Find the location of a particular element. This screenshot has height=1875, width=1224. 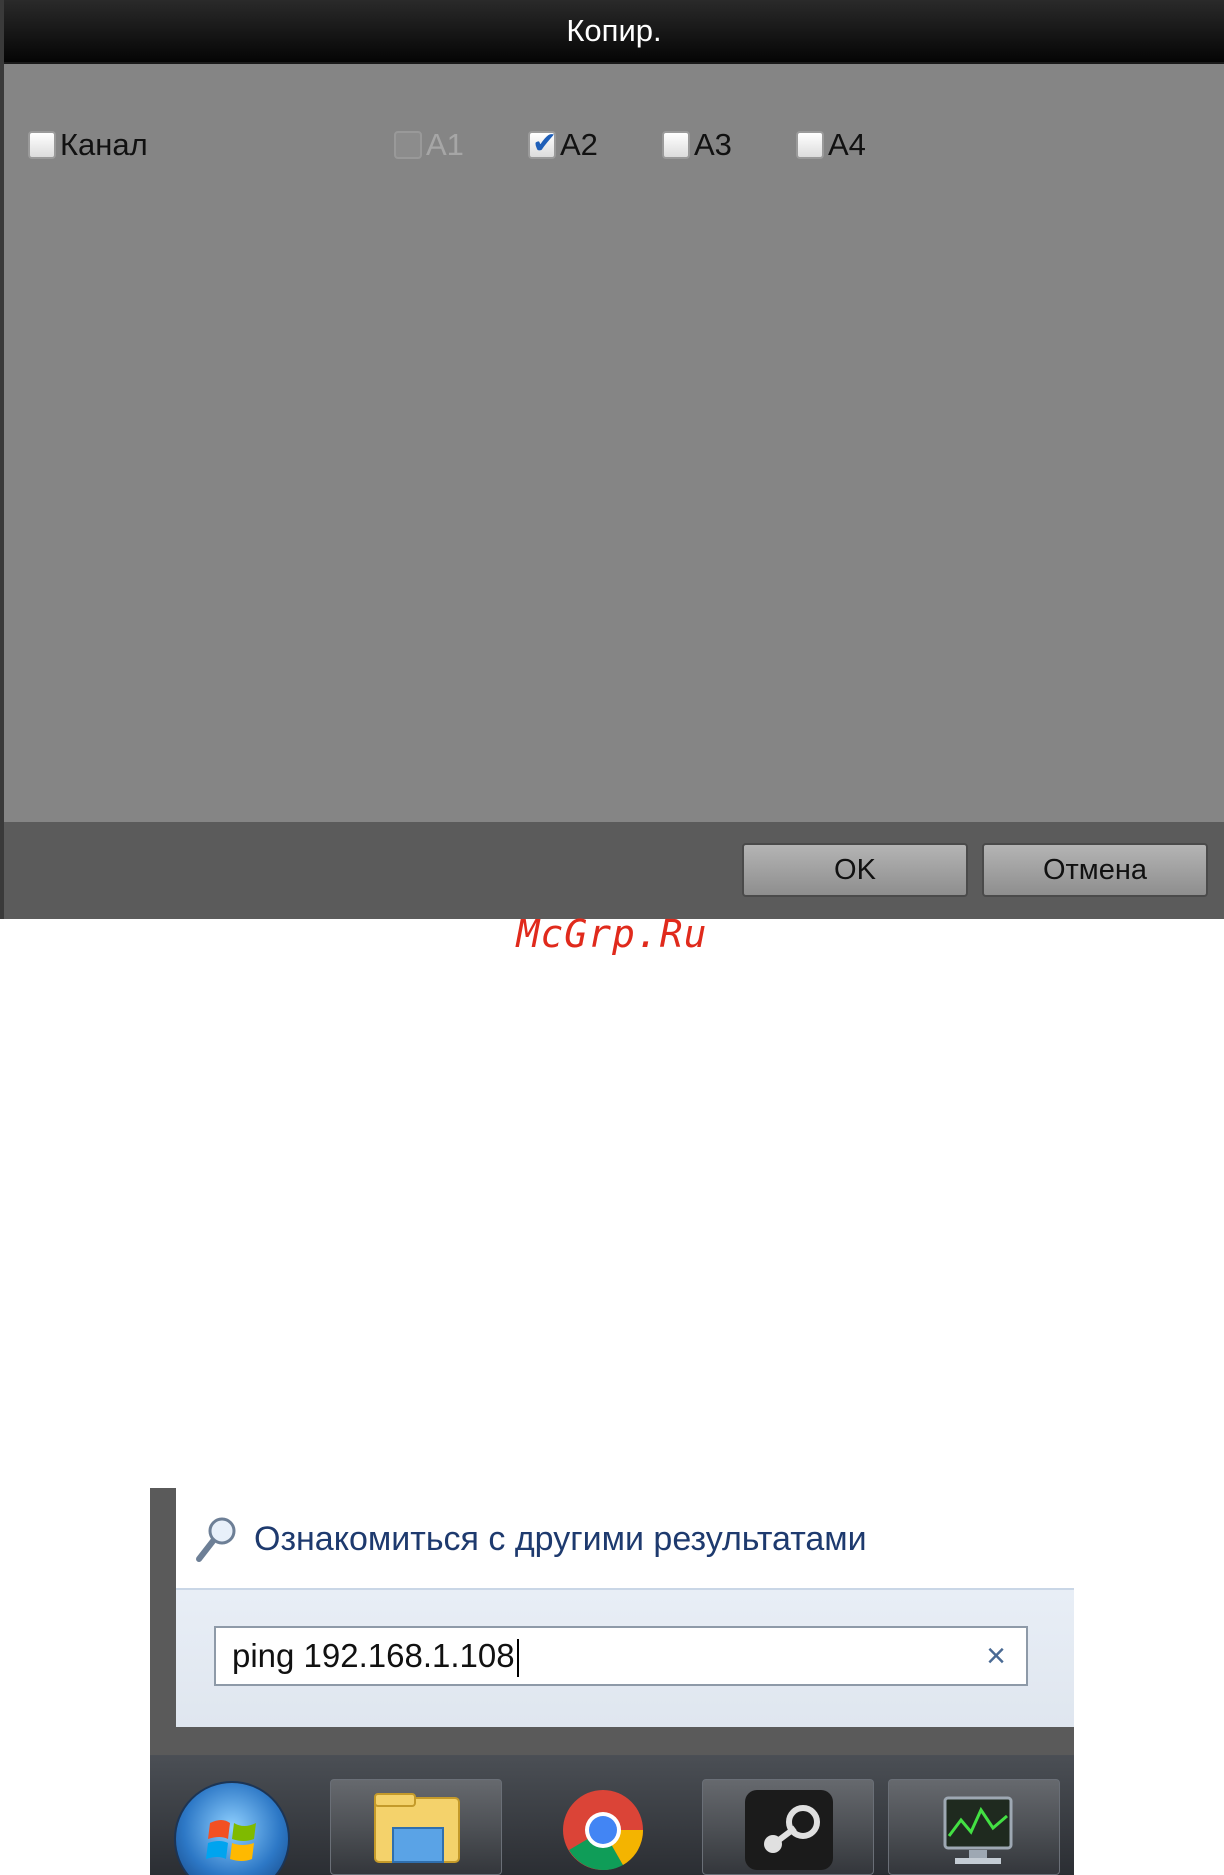

watermark: McGrp.Ru is located at coordinates (612, 934).